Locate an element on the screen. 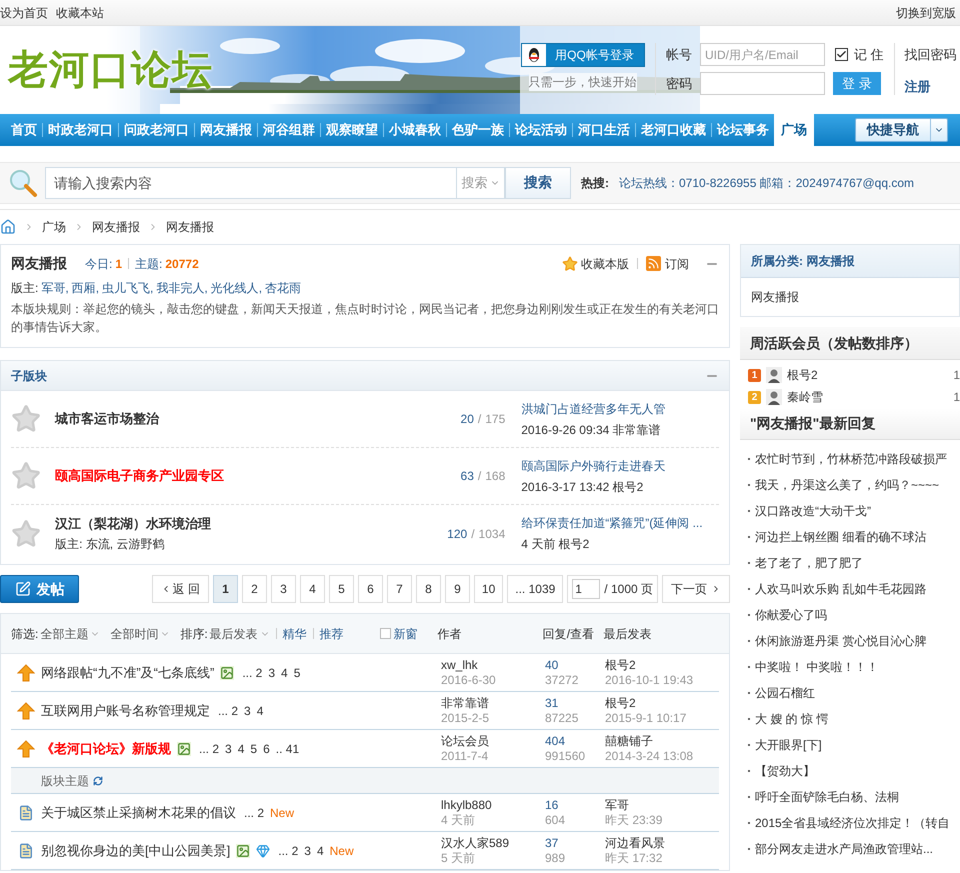  new-window-checkbox is located at coordinates (385, 633).